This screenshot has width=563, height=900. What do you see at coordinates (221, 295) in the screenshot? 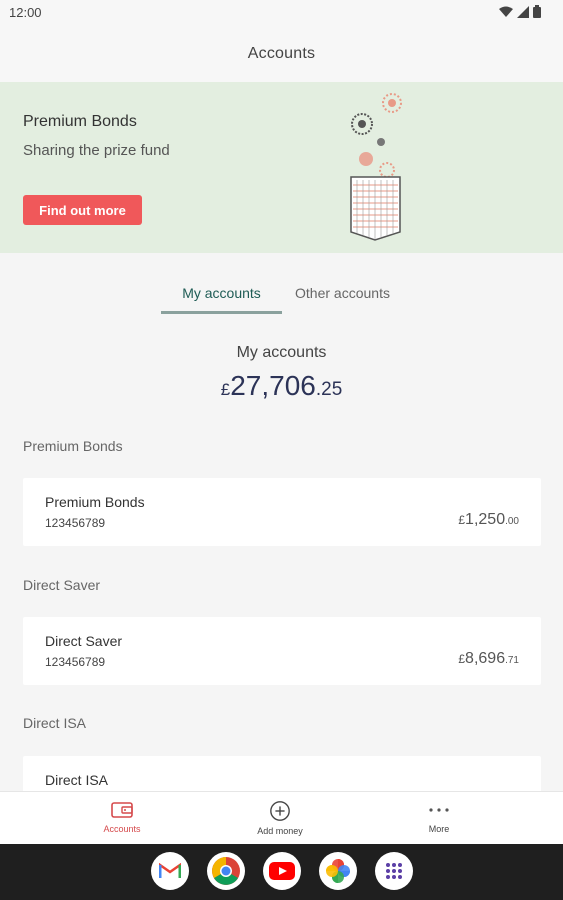
I see `tab-my-accounts: My accounts` at bounding box center [221, 295].